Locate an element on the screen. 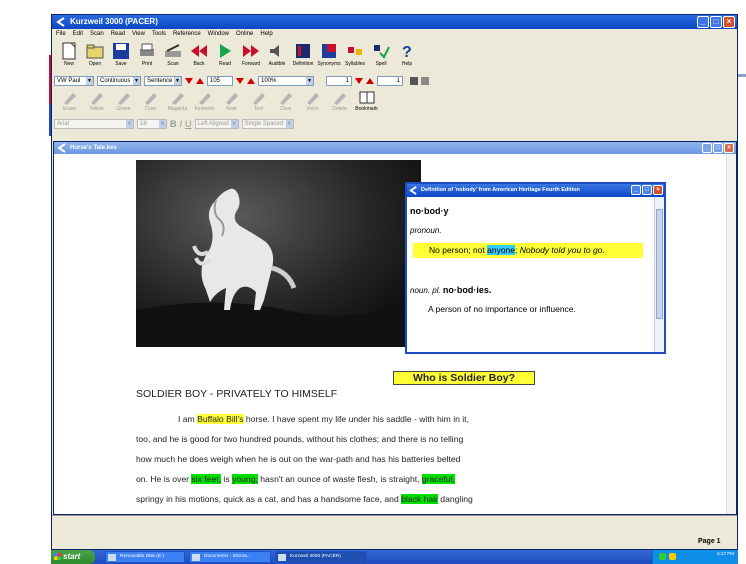 This screenshot has width=746, height=564. green-tool-button: Green is located at coordinates (123, 102).